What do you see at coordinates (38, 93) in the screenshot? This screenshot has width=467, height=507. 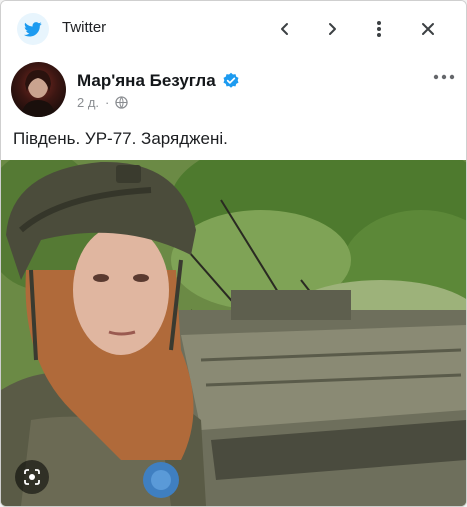 I see `avatar-portrait-icon` at bounding box center [38, 93].